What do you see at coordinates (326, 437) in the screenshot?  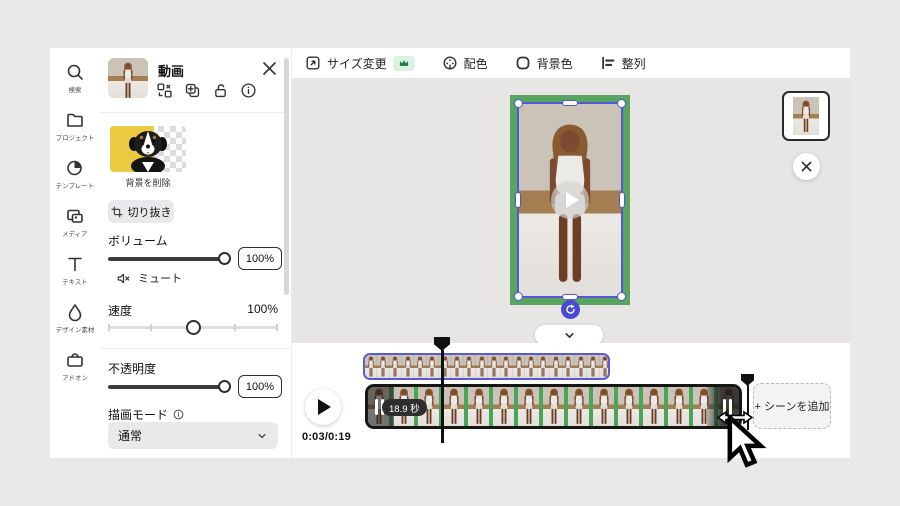 I see `timeline-time: 0:03/0:19` at bounding box center [326, 437].